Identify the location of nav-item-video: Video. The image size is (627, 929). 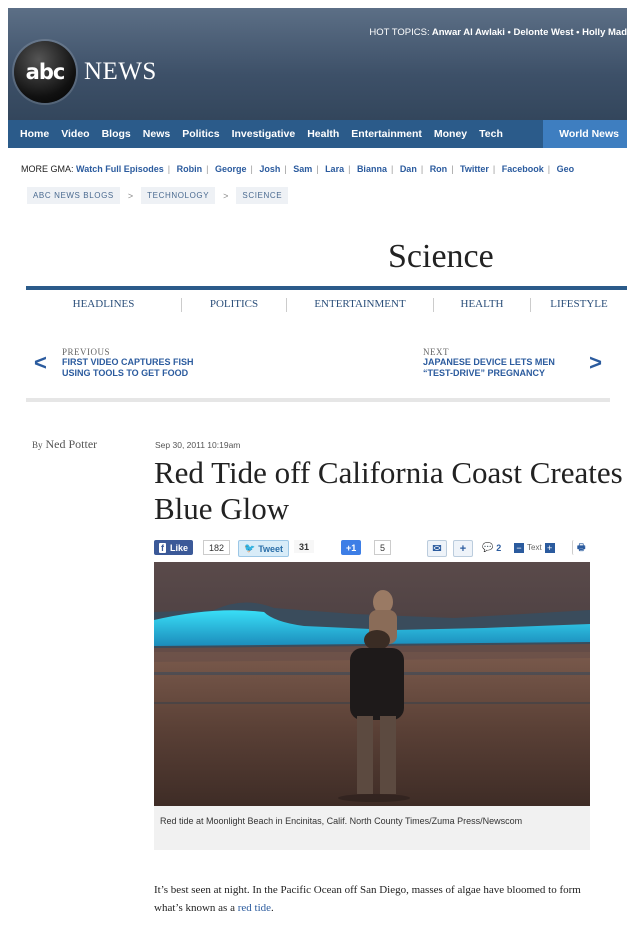
(75, 134).